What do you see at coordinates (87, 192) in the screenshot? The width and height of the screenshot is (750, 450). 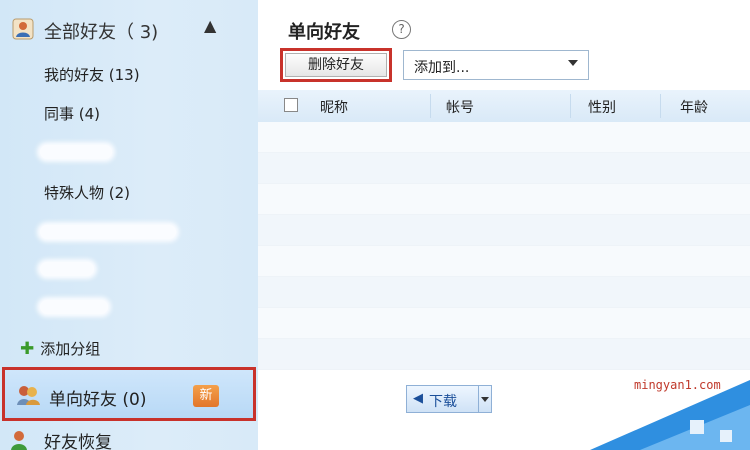 I see `group-special-people: 特殊人物 (2)` at bounding box center [87, 192].